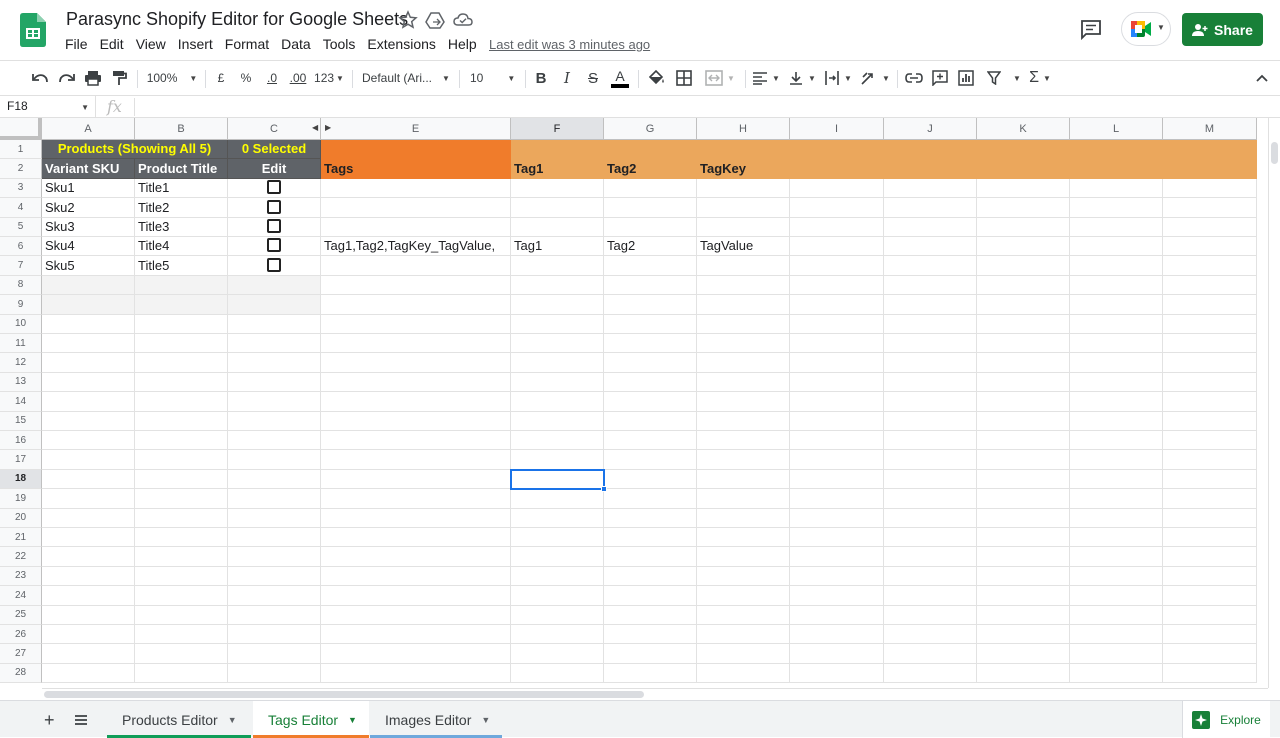 This screenshot has height=738, width=1280. What do you see at coordinates (21, 538) in the screenshot?
I see `row-header-21: 21` at bounding box center [21, 538].